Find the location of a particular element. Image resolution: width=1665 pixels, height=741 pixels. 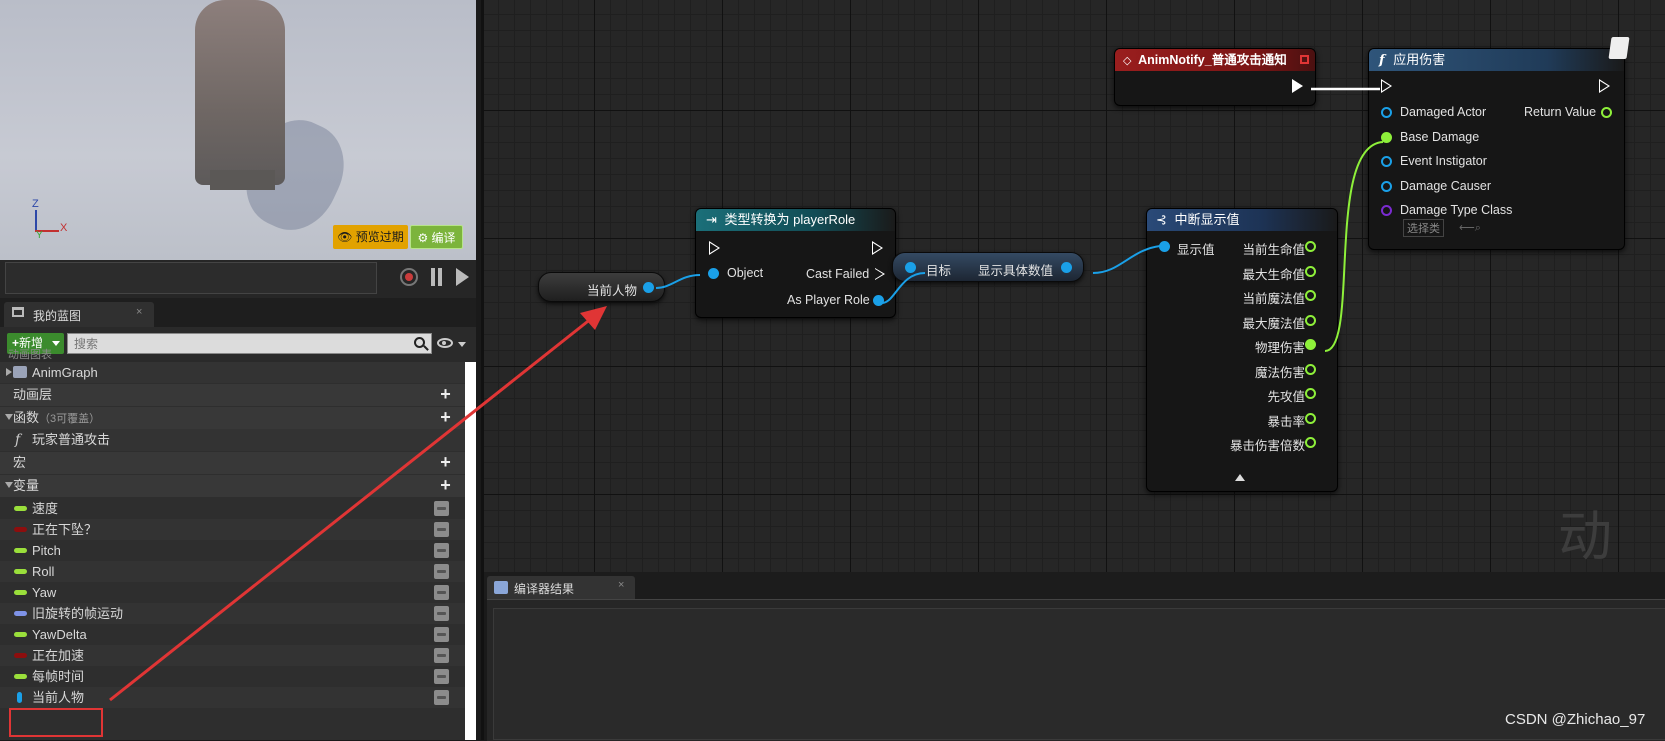

annotation-arrow-head is located at coordinates (593, 318).